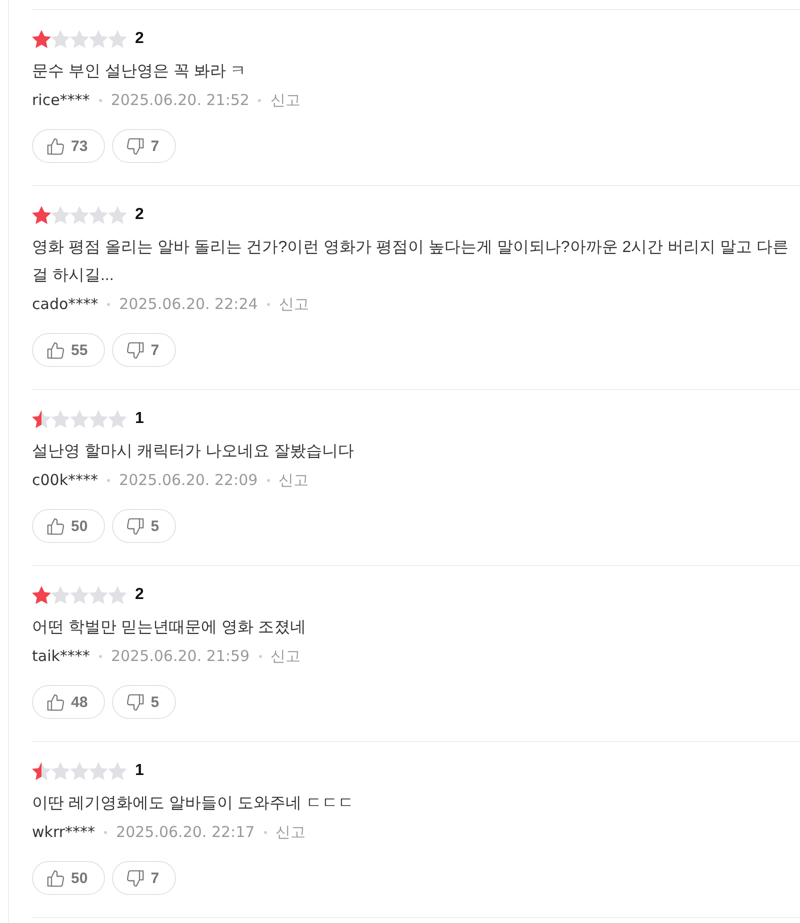  I want to click on review-comment: 문수 부인 설난영은 꼭 봐라 ㅋ, so click(140, 72).